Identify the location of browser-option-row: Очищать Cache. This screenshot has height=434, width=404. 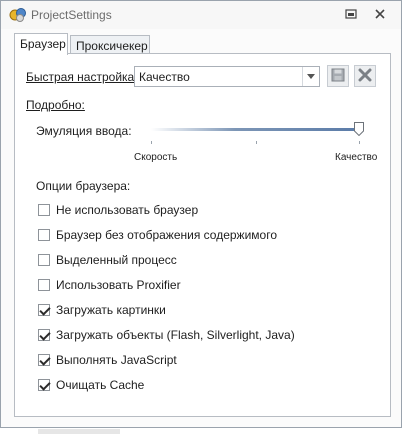
(91, 385).